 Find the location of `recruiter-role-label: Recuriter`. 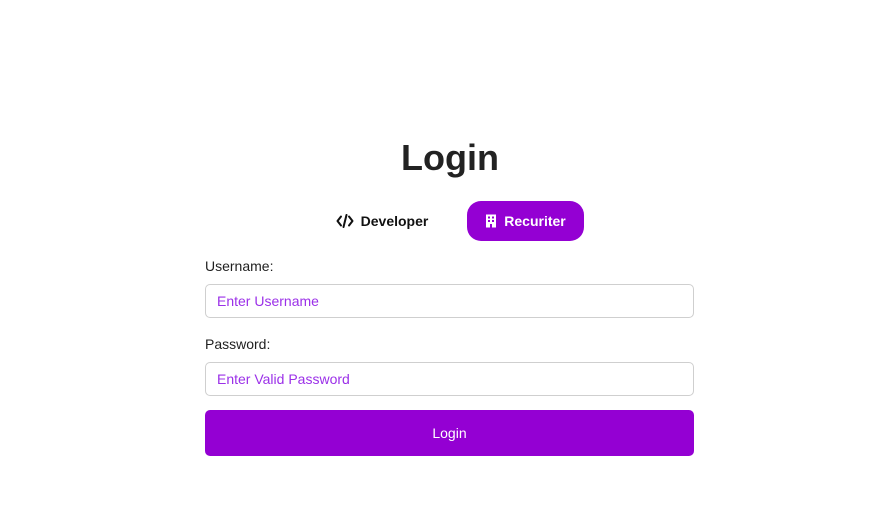

recruiter-role-label: Recuriter is located at coordinates (535, 221).